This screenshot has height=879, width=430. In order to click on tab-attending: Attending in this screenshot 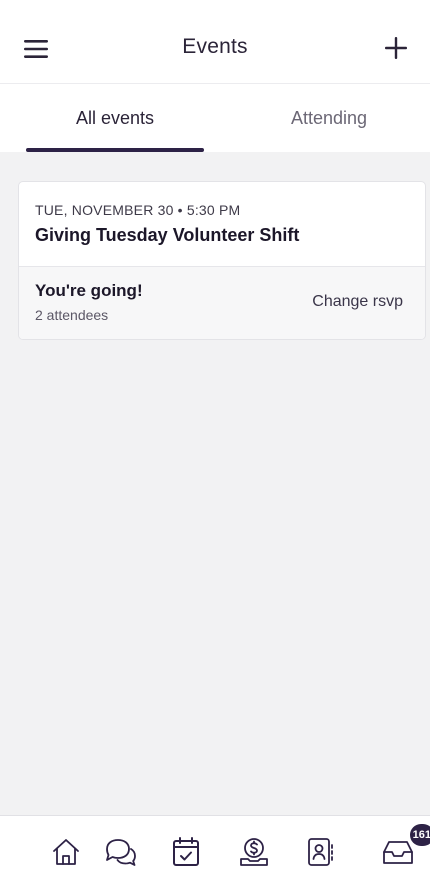, I will do `click(329, 118)`.